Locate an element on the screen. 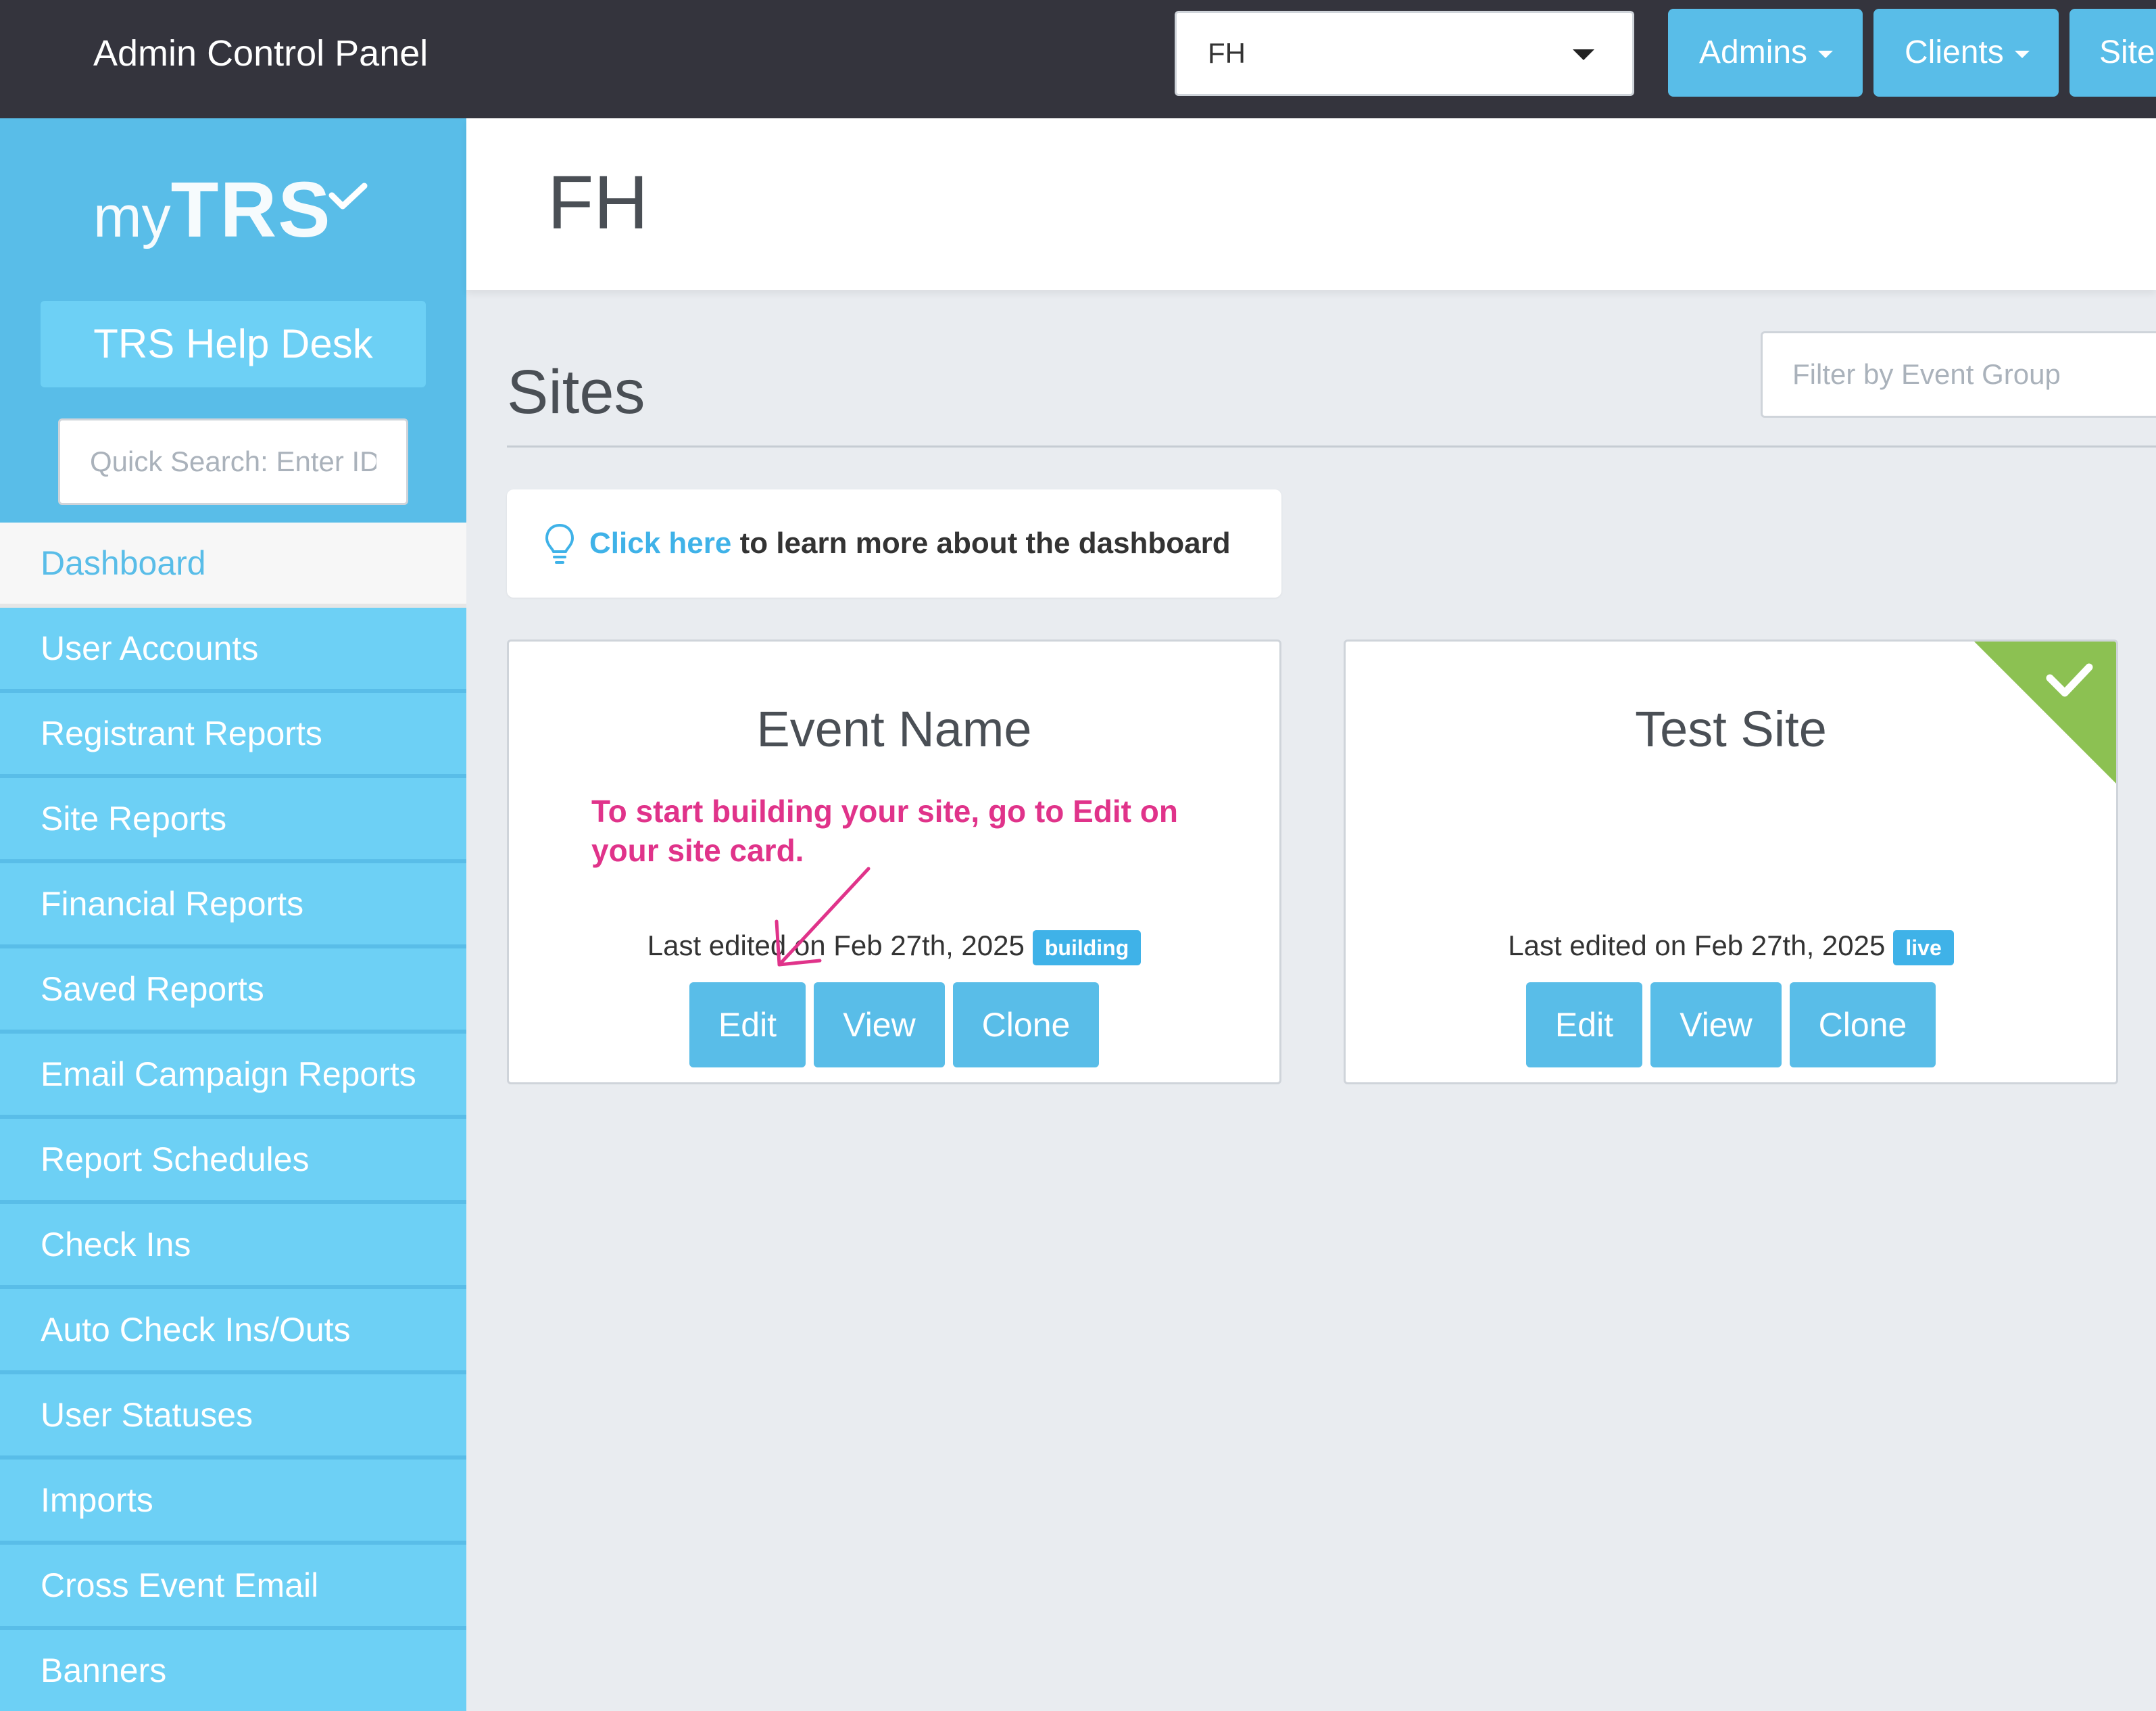 The image size is (2156, 1711). client-select-value: FH is located at coordinates (1227, 53).